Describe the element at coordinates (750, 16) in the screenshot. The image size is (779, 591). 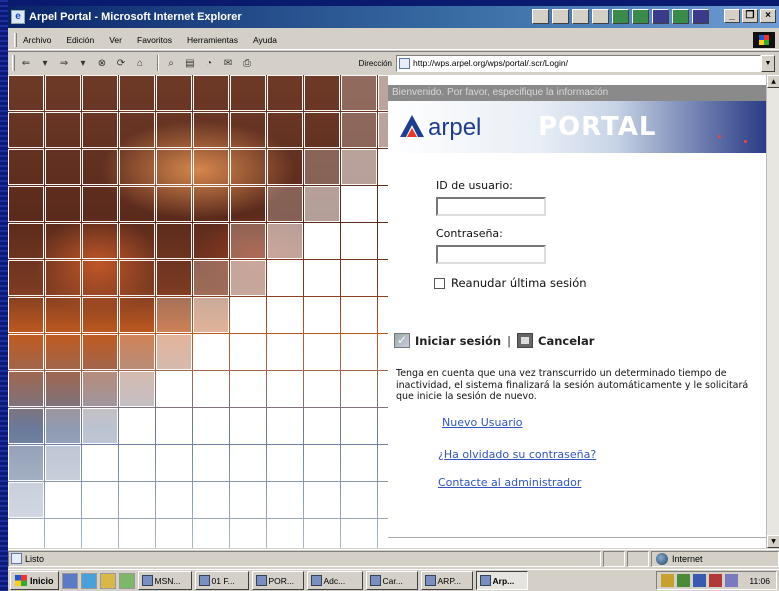
I see `maximize-button: ❐` at that location.